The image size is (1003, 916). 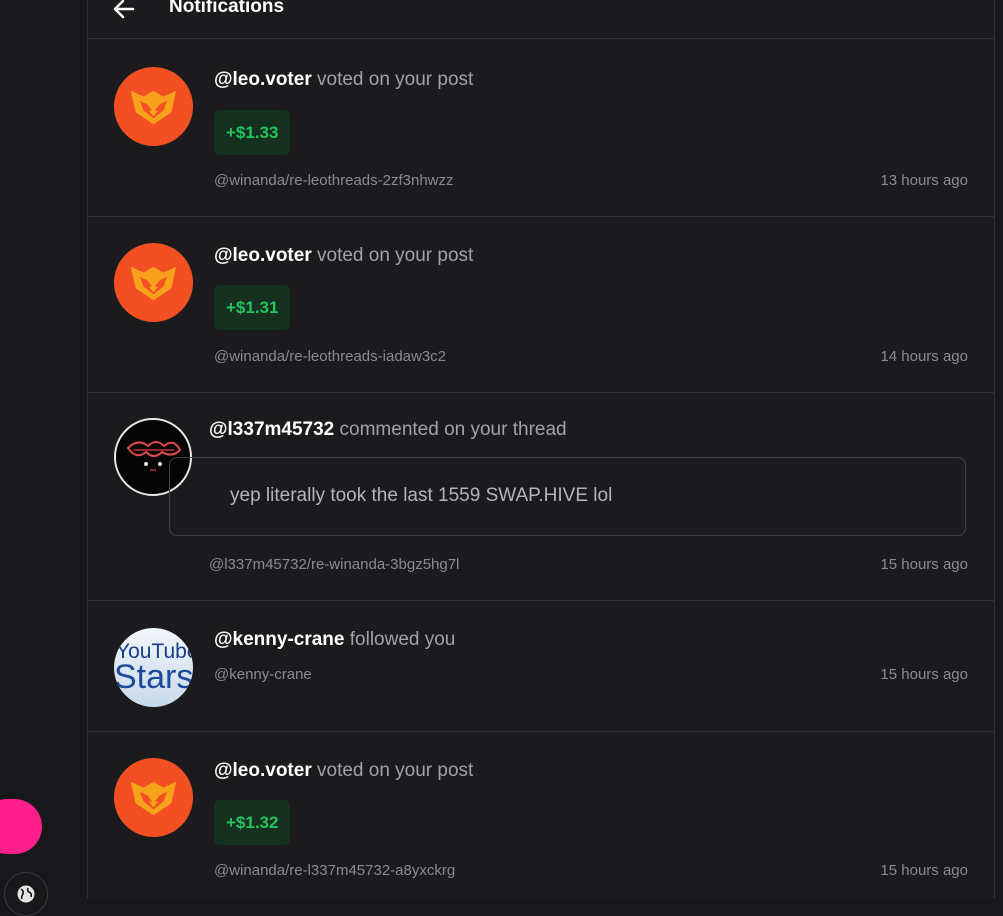 What do you see at coordinates (924, 180) in the screenshot?
I see `timestamp: 13 hours ago` at bounding box center [924, 180].